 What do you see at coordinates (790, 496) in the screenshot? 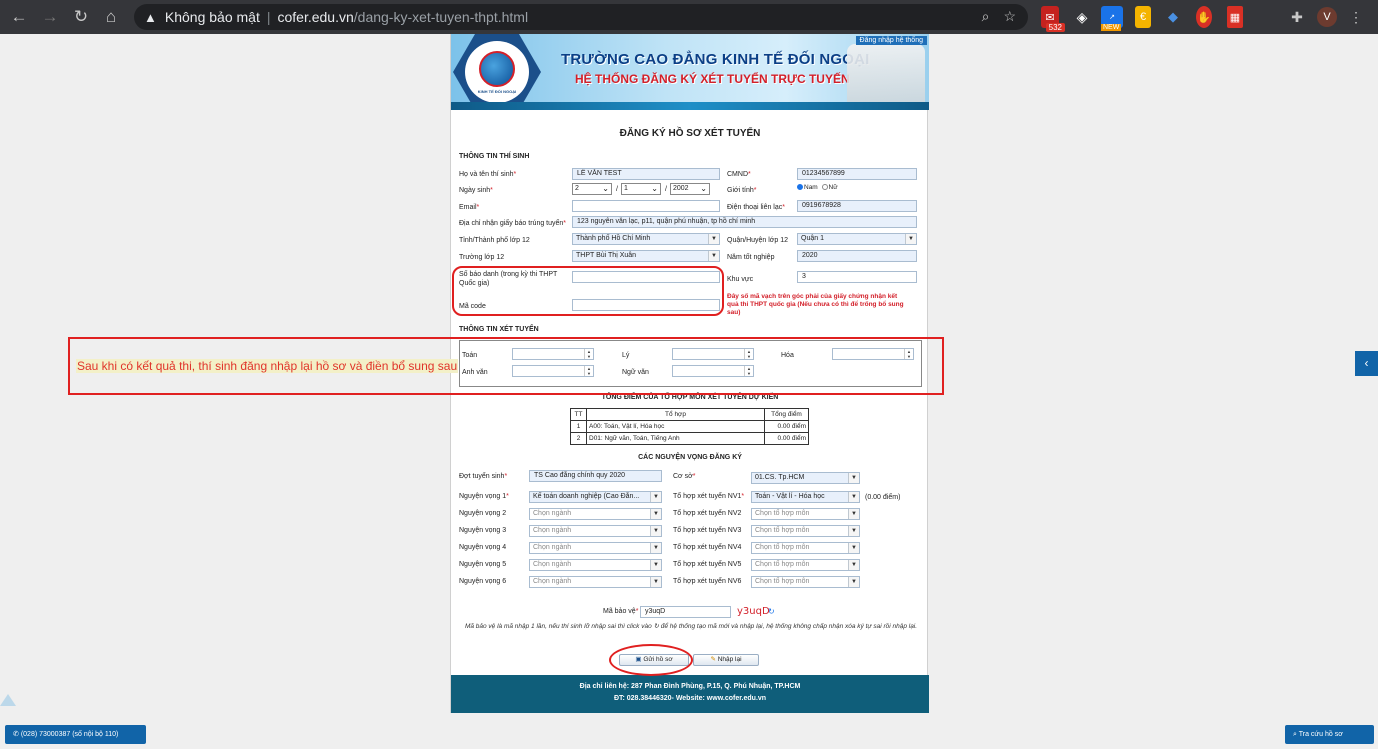
I see `combo-1-value: Toán - Vật lí - Hóa học` at bounding box center [790, 496].